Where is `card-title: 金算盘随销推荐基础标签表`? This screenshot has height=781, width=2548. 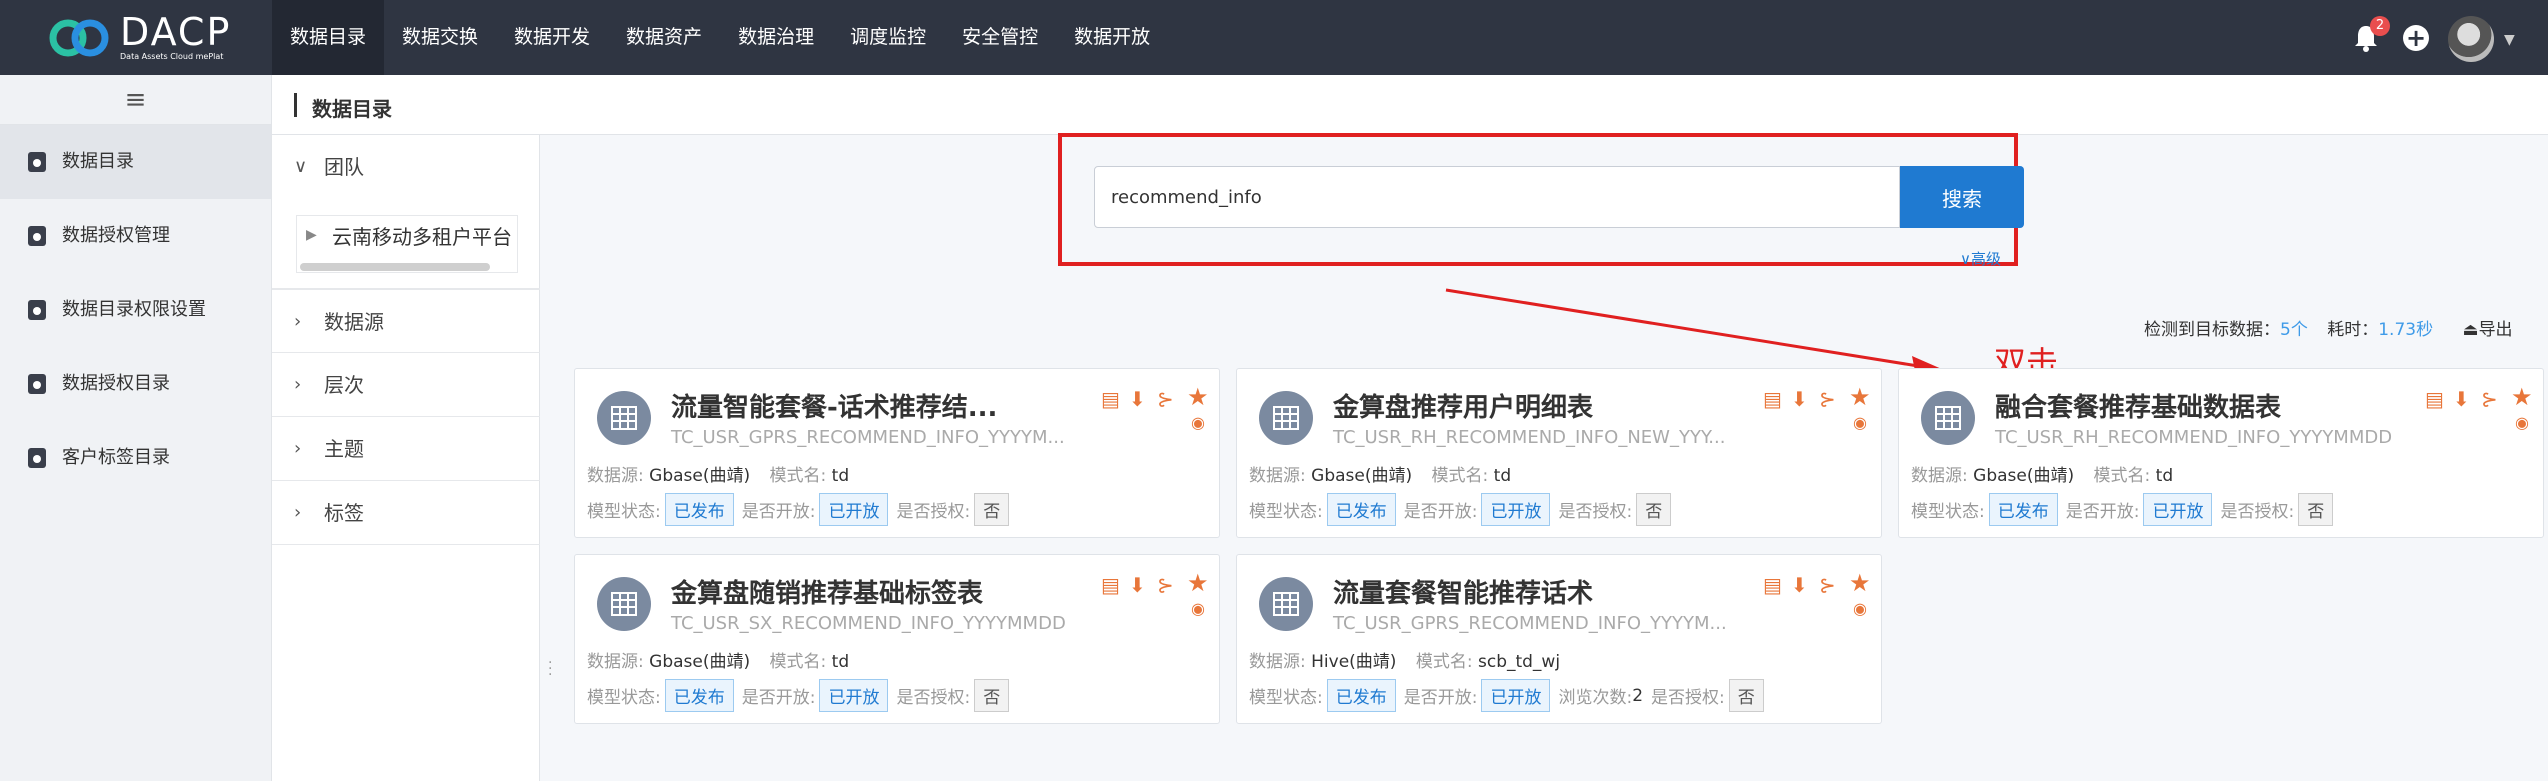 card-title: 金算盘随销推荐基础标签表 is located at coordinates (827, 591).